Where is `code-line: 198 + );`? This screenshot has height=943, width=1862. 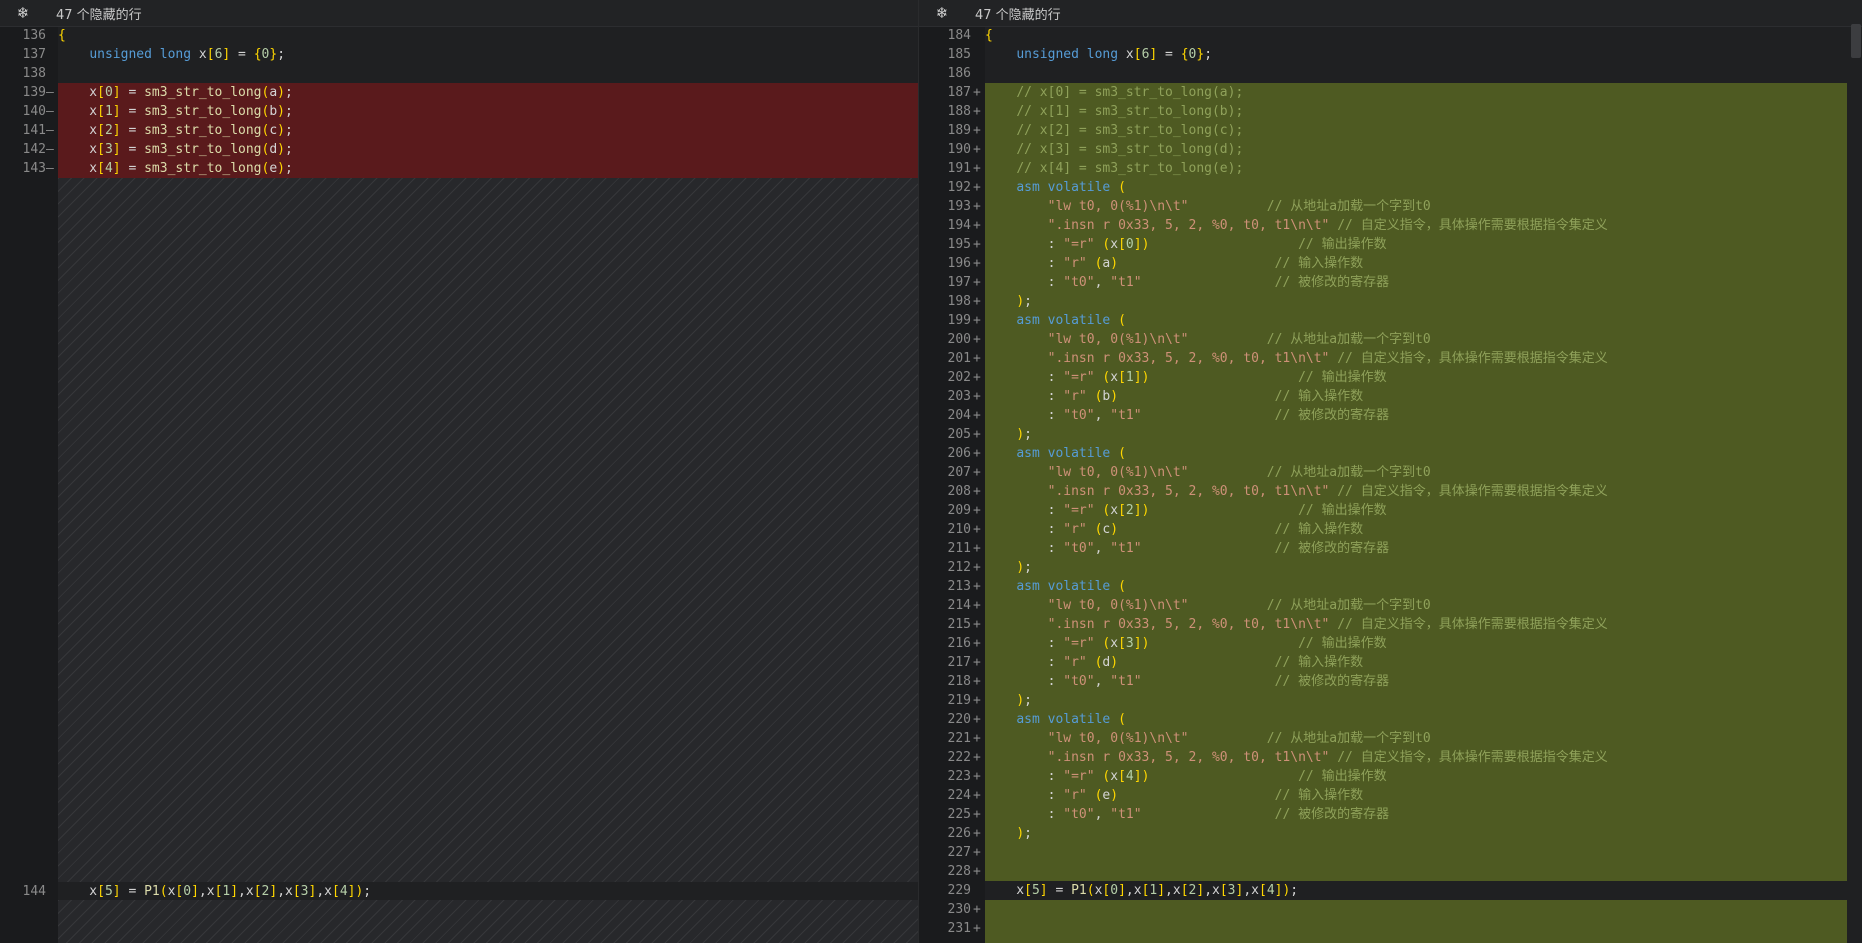 code-line: 198 + ); is located at coordinates (1390, 301).